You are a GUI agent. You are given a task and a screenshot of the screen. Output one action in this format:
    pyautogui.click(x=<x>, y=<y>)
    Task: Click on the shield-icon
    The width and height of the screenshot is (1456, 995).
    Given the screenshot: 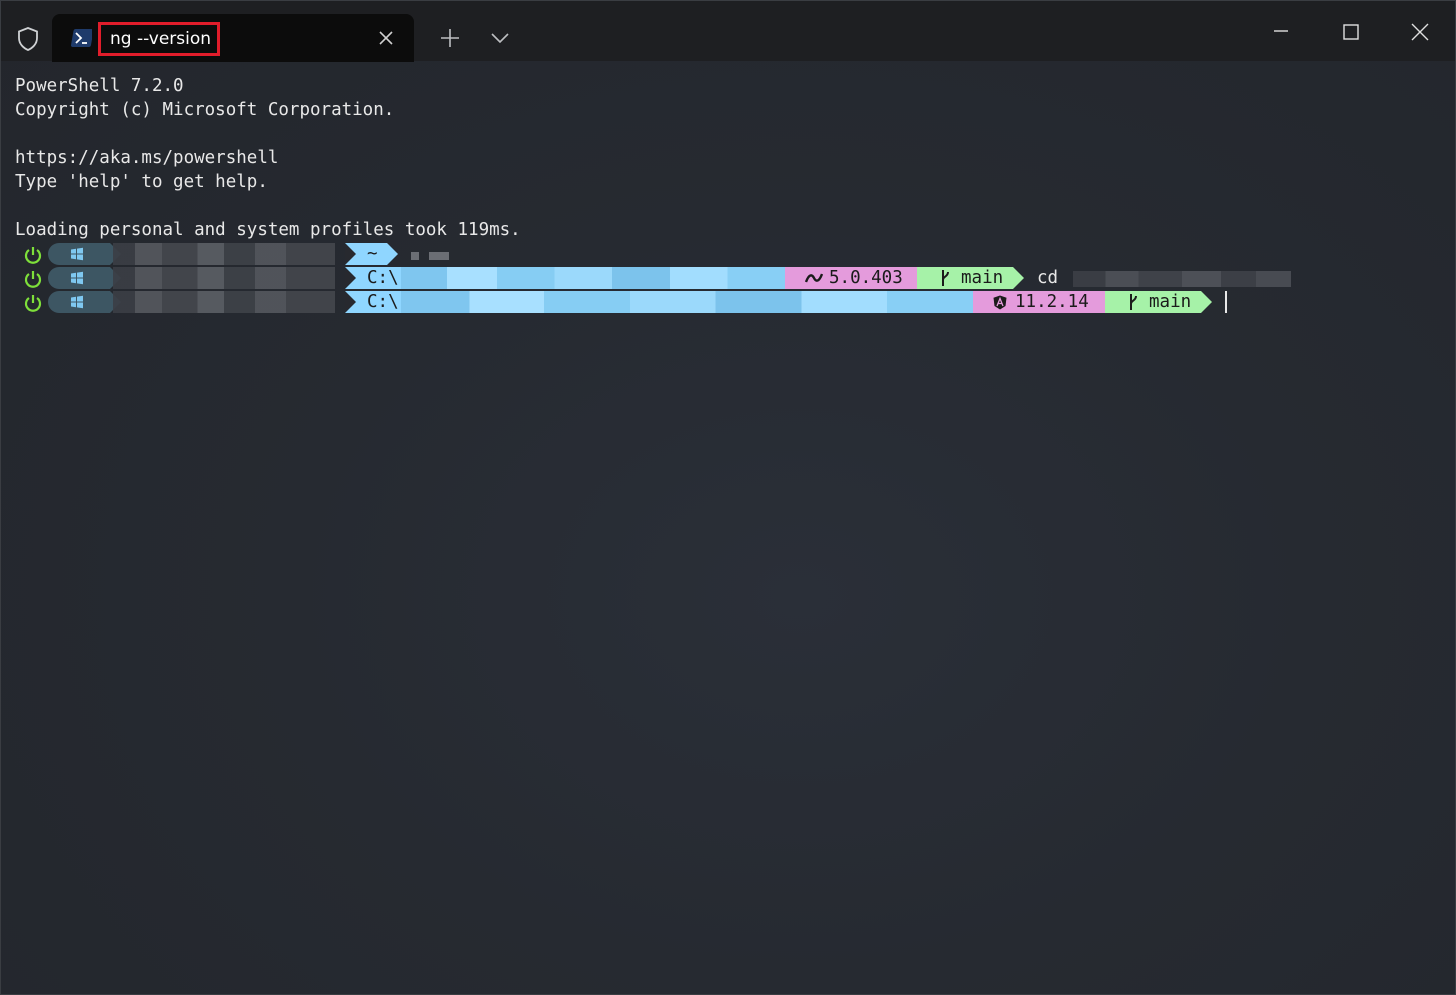 What is the action you would take?
    pyautogui.click(x=28, y=39)
    